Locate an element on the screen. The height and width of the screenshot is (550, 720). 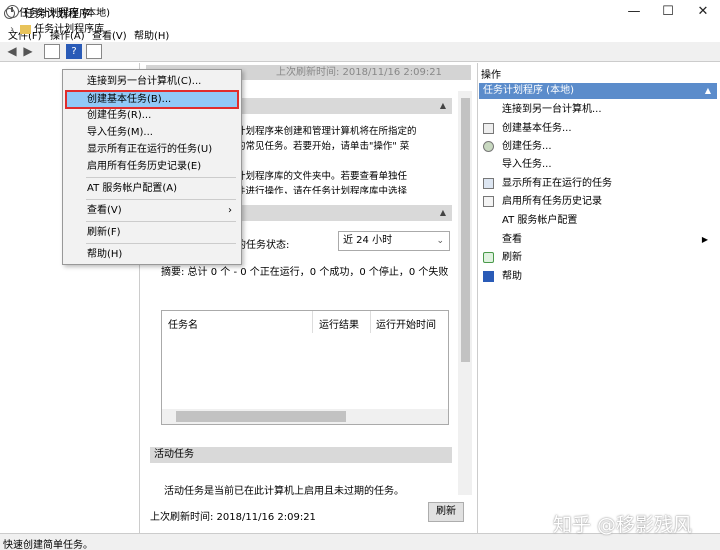
action-label: 启用所有任务历史记录 is located at coordinates (552, 201).